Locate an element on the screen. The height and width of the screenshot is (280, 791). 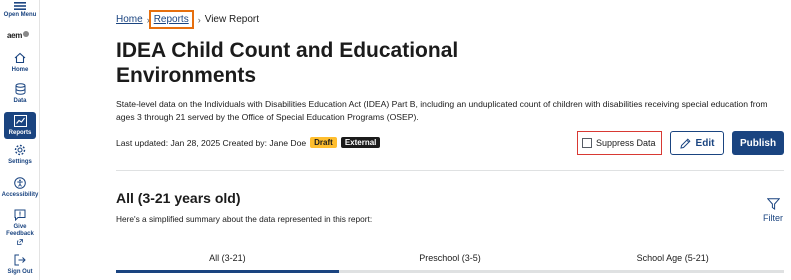
section-divider is located at coordinates (450, 170).